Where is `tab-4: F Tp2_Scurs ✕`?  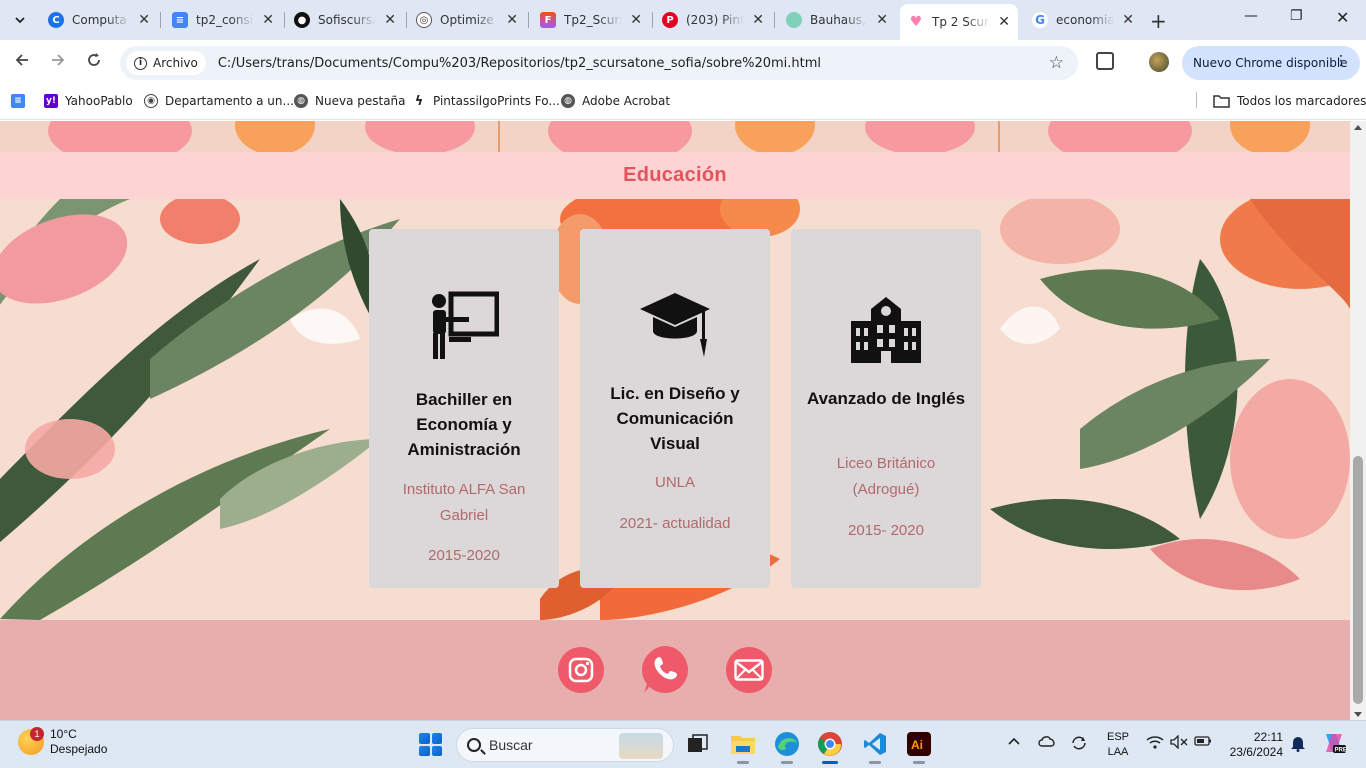
tab-4: F Tp2_Scurs ✕ is located at coordinates (591, 20).